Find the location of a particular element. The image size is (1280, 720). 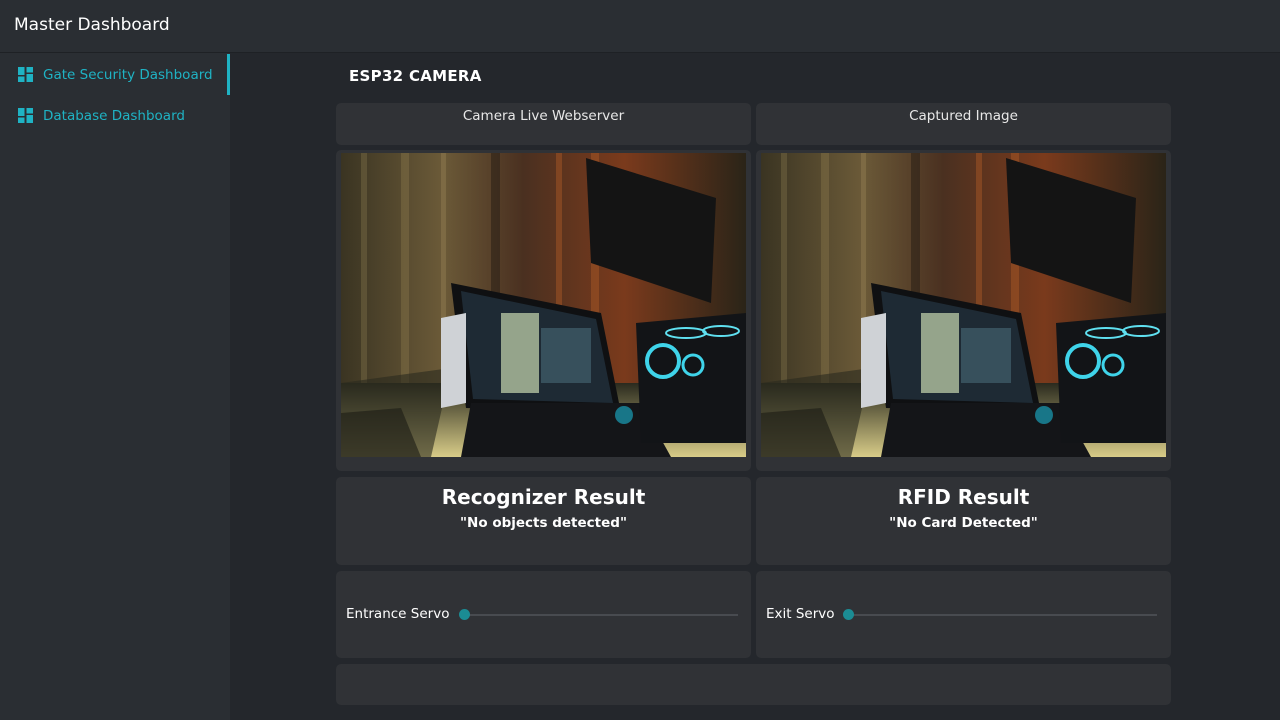

recognizer-result-card: Recognizer Result "No objects detected" is located at coordinates (543, 521).